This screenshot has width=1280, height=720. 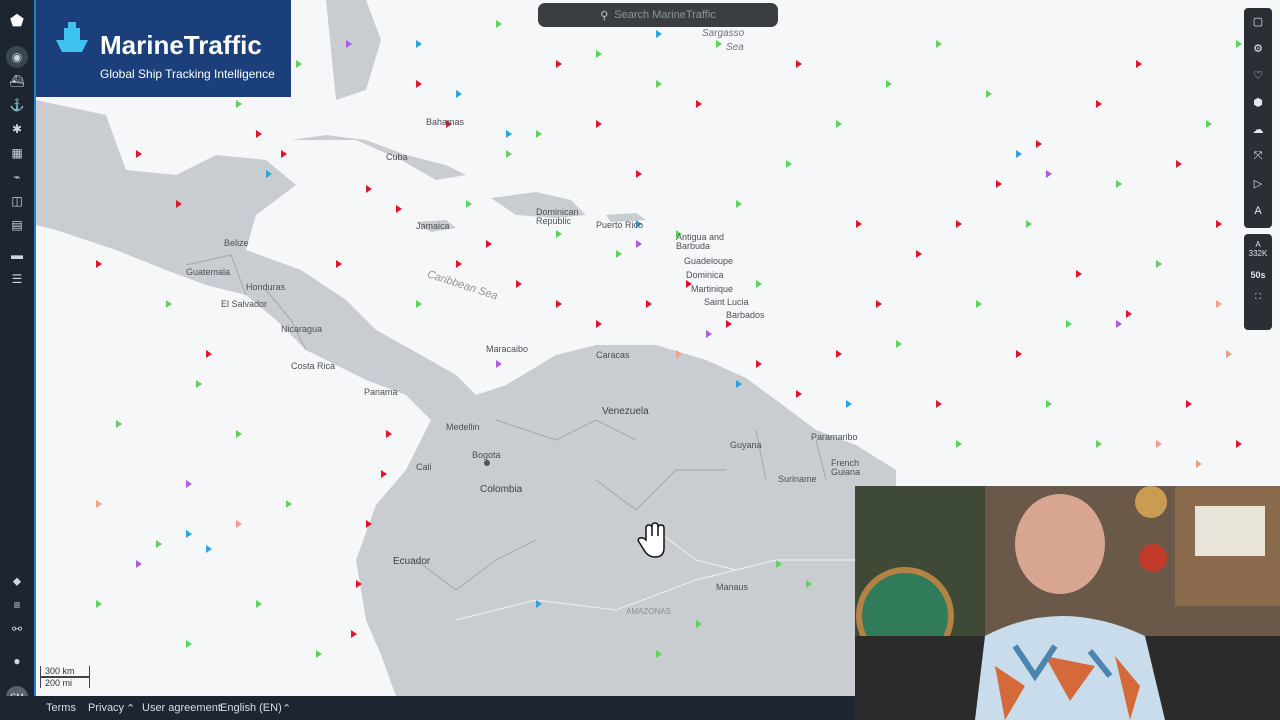 What do you see at coordinates (1258, 297) in the screenshot?
I see `fullscreen-icon: ⛶` at bounding box center [1258, 297].